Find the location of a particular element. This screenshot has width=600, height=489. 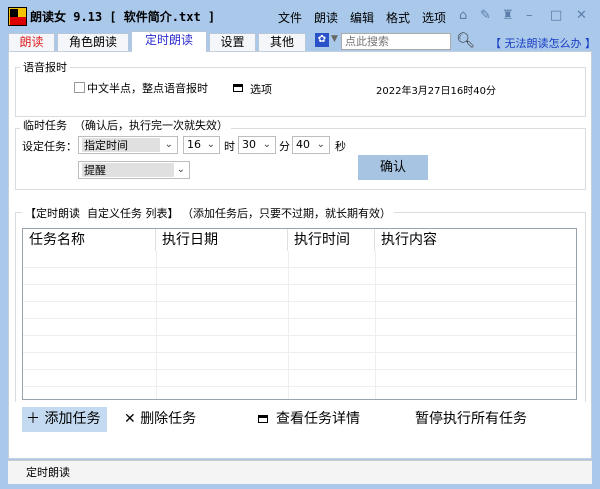

menu-file: 文件 is located at coordinates (290, 17).